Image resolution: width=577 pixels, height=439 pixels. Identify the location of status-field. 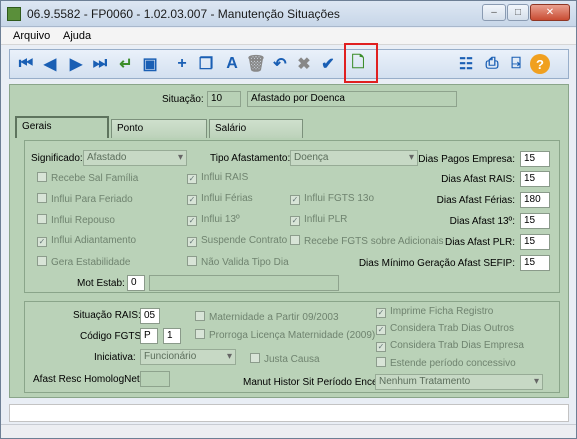
(289, 413).